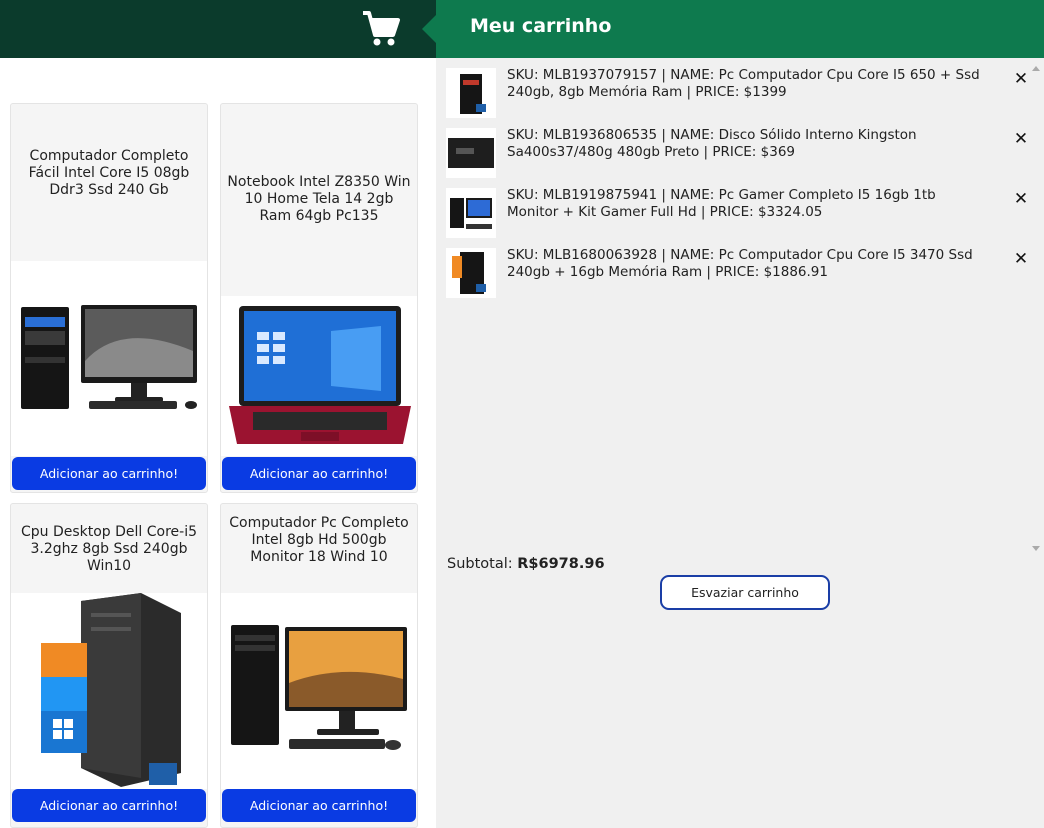 The width and height of the screenshot is (1044, 828). I want to click on dell-tower-image, so click(109, 691).